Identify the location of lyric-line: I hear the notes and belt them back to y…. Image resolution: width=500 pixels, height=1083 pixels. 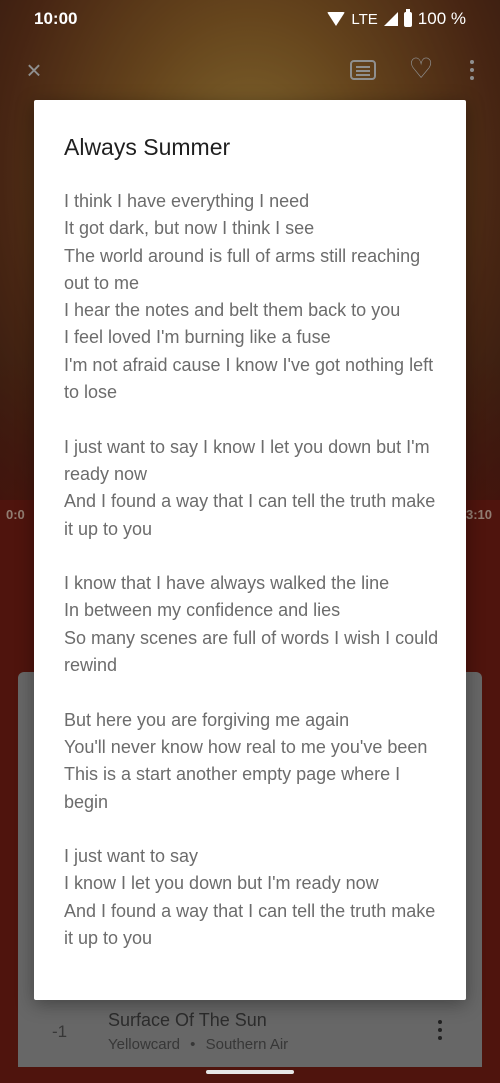
(232, 310).